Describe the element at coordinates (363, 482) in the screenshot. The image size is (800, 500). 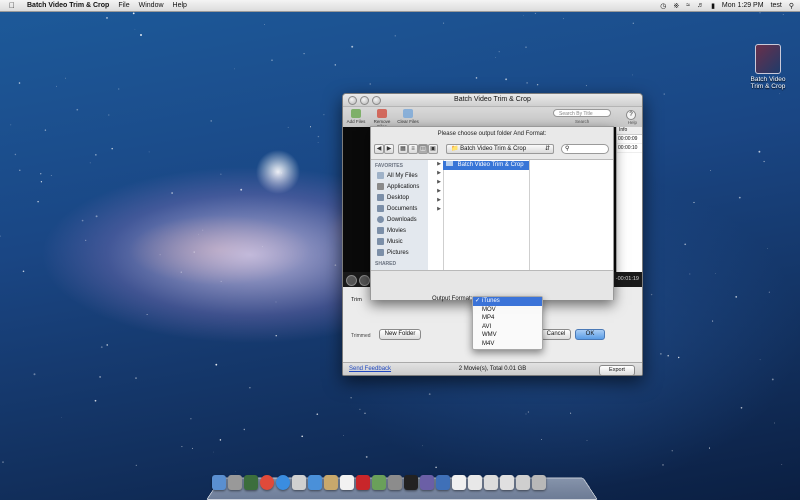
I see `photo-booth-icon` at that location.